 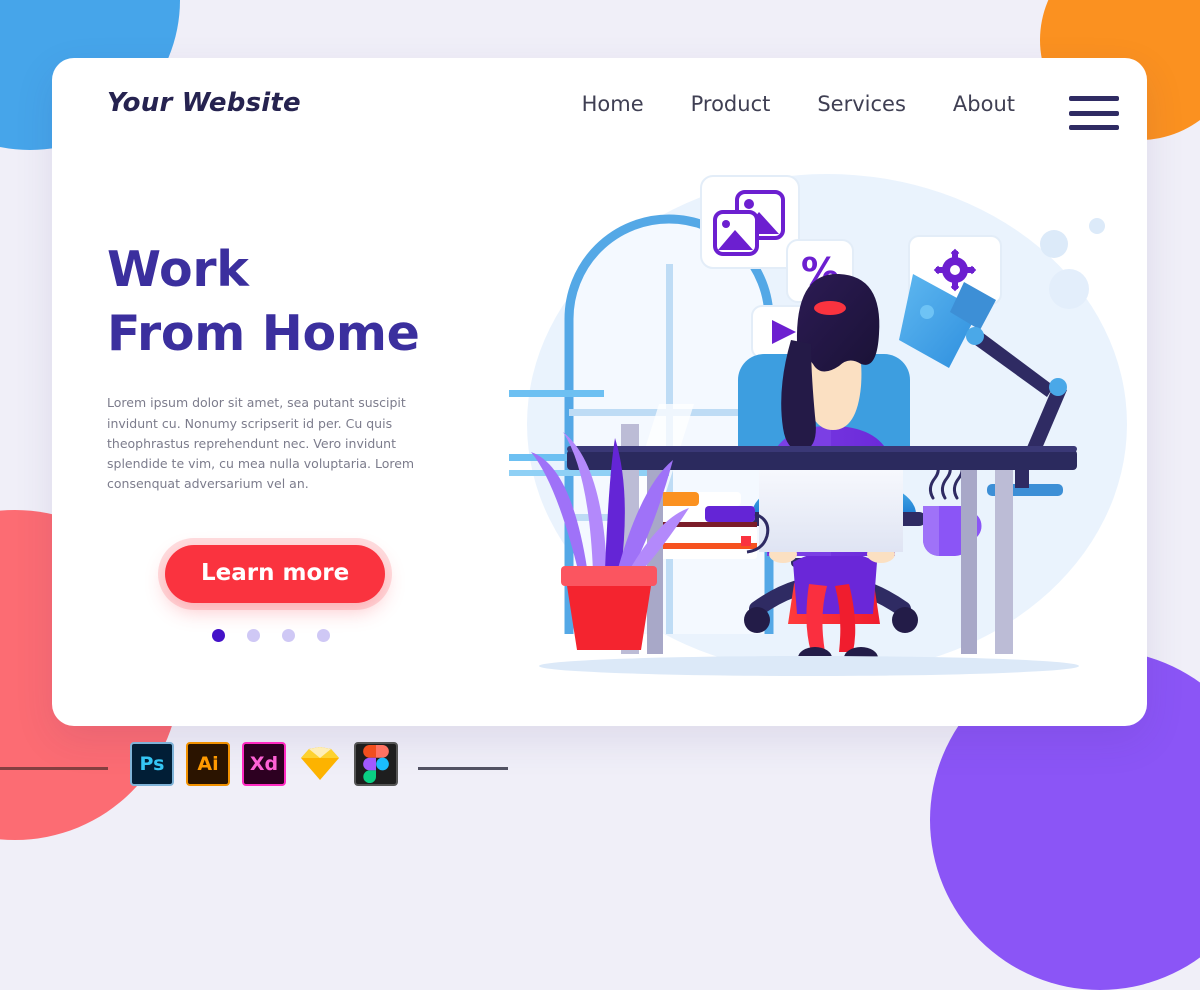 I want to click on nav-item-services: Services, so click(x=861, y=104).